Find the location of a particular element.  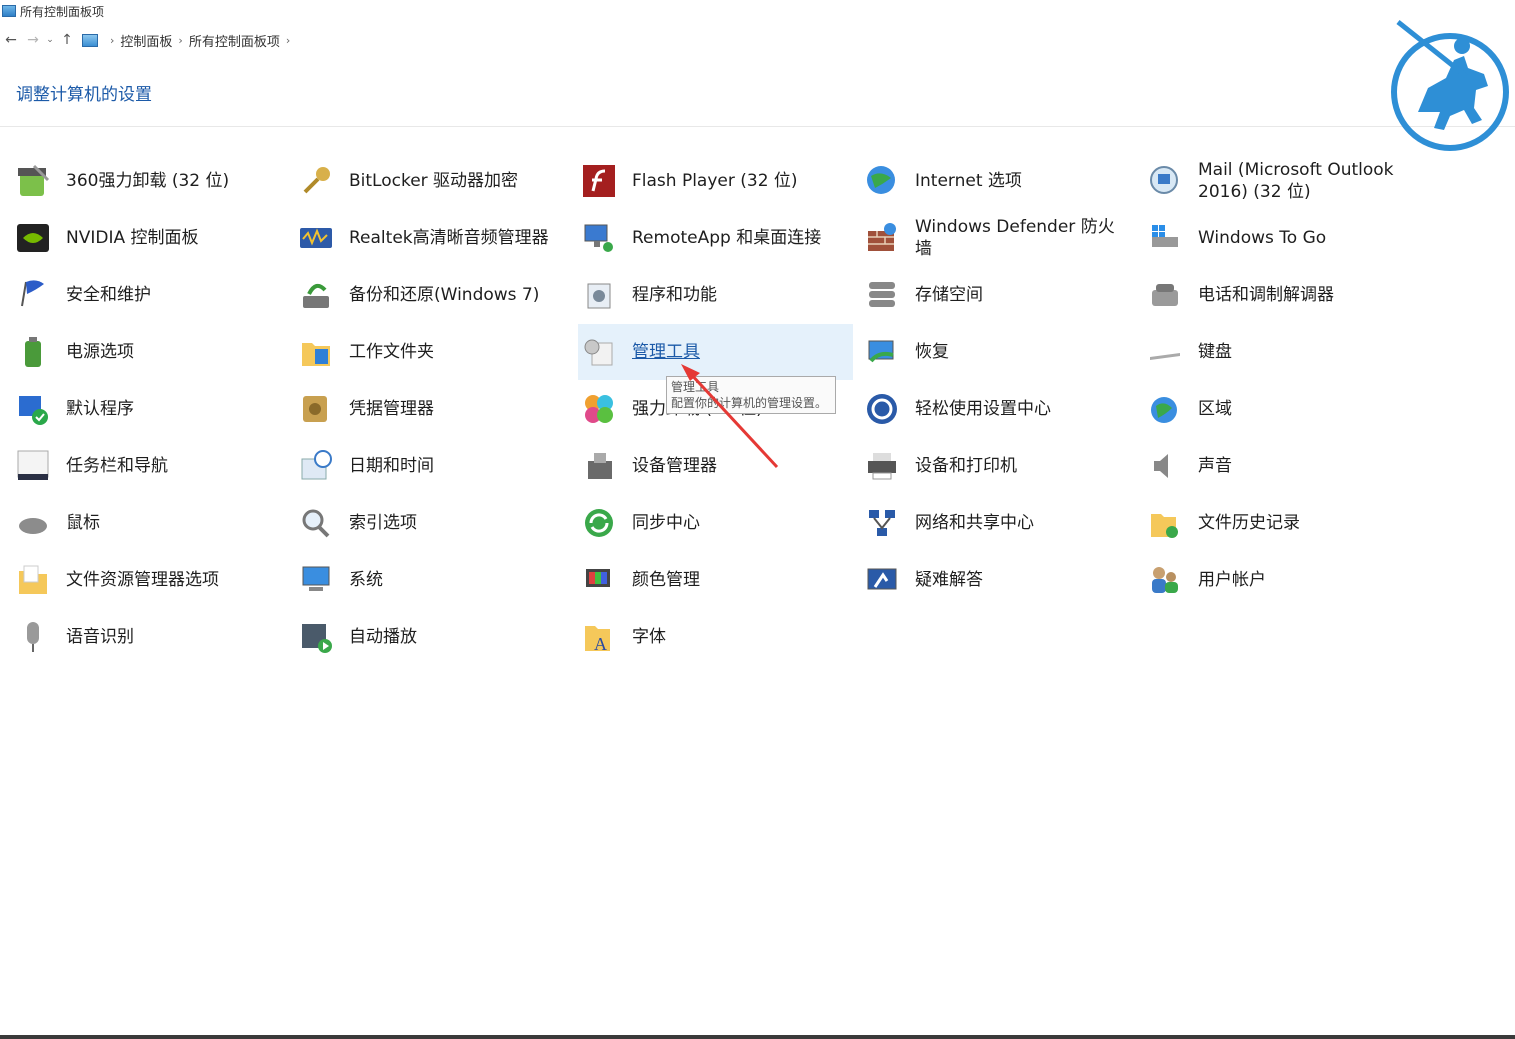

usb-windows-icon is located at coordinates (1165, 238).